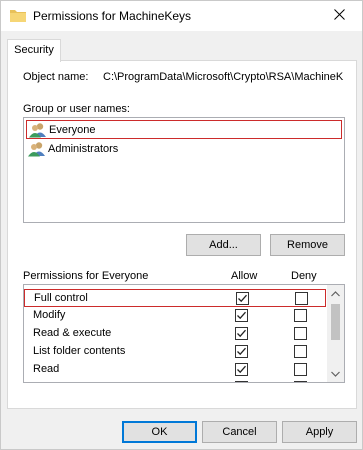 The image size is (363, 450). I want to click on window-title: Permissions for MachineKeys, so click(112, 16).